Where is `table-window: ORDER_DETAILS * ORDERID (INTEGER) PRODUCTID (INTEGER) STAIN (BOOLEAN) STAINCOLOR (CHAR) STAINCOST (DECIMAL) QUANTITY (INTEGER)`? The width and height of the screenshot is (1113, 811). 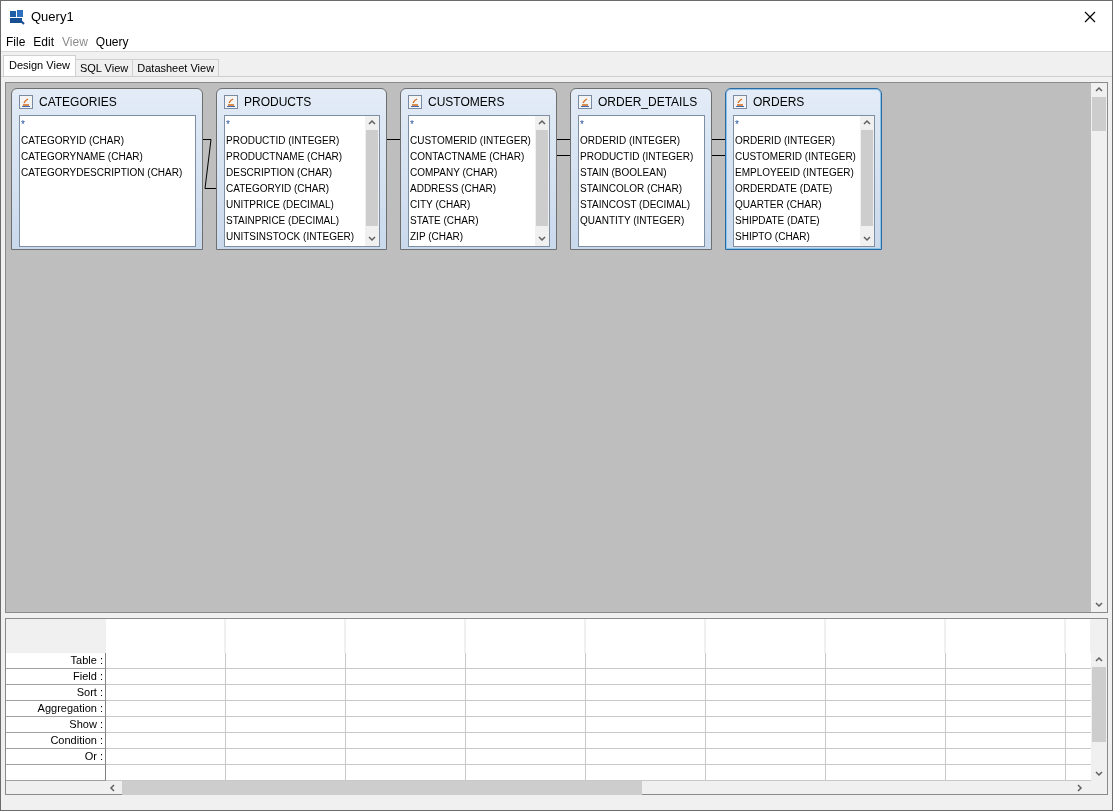 table-window: ORDER_DETAILS * ORDERID (INTEGER) PRODUCTID (INTEGER) STAIN (BOOLEAN) STAINCOLOR (CHAR) STAINCOST (DECIMAL) QUANTITY (INTEGER) is located at coordinates (641, 169).